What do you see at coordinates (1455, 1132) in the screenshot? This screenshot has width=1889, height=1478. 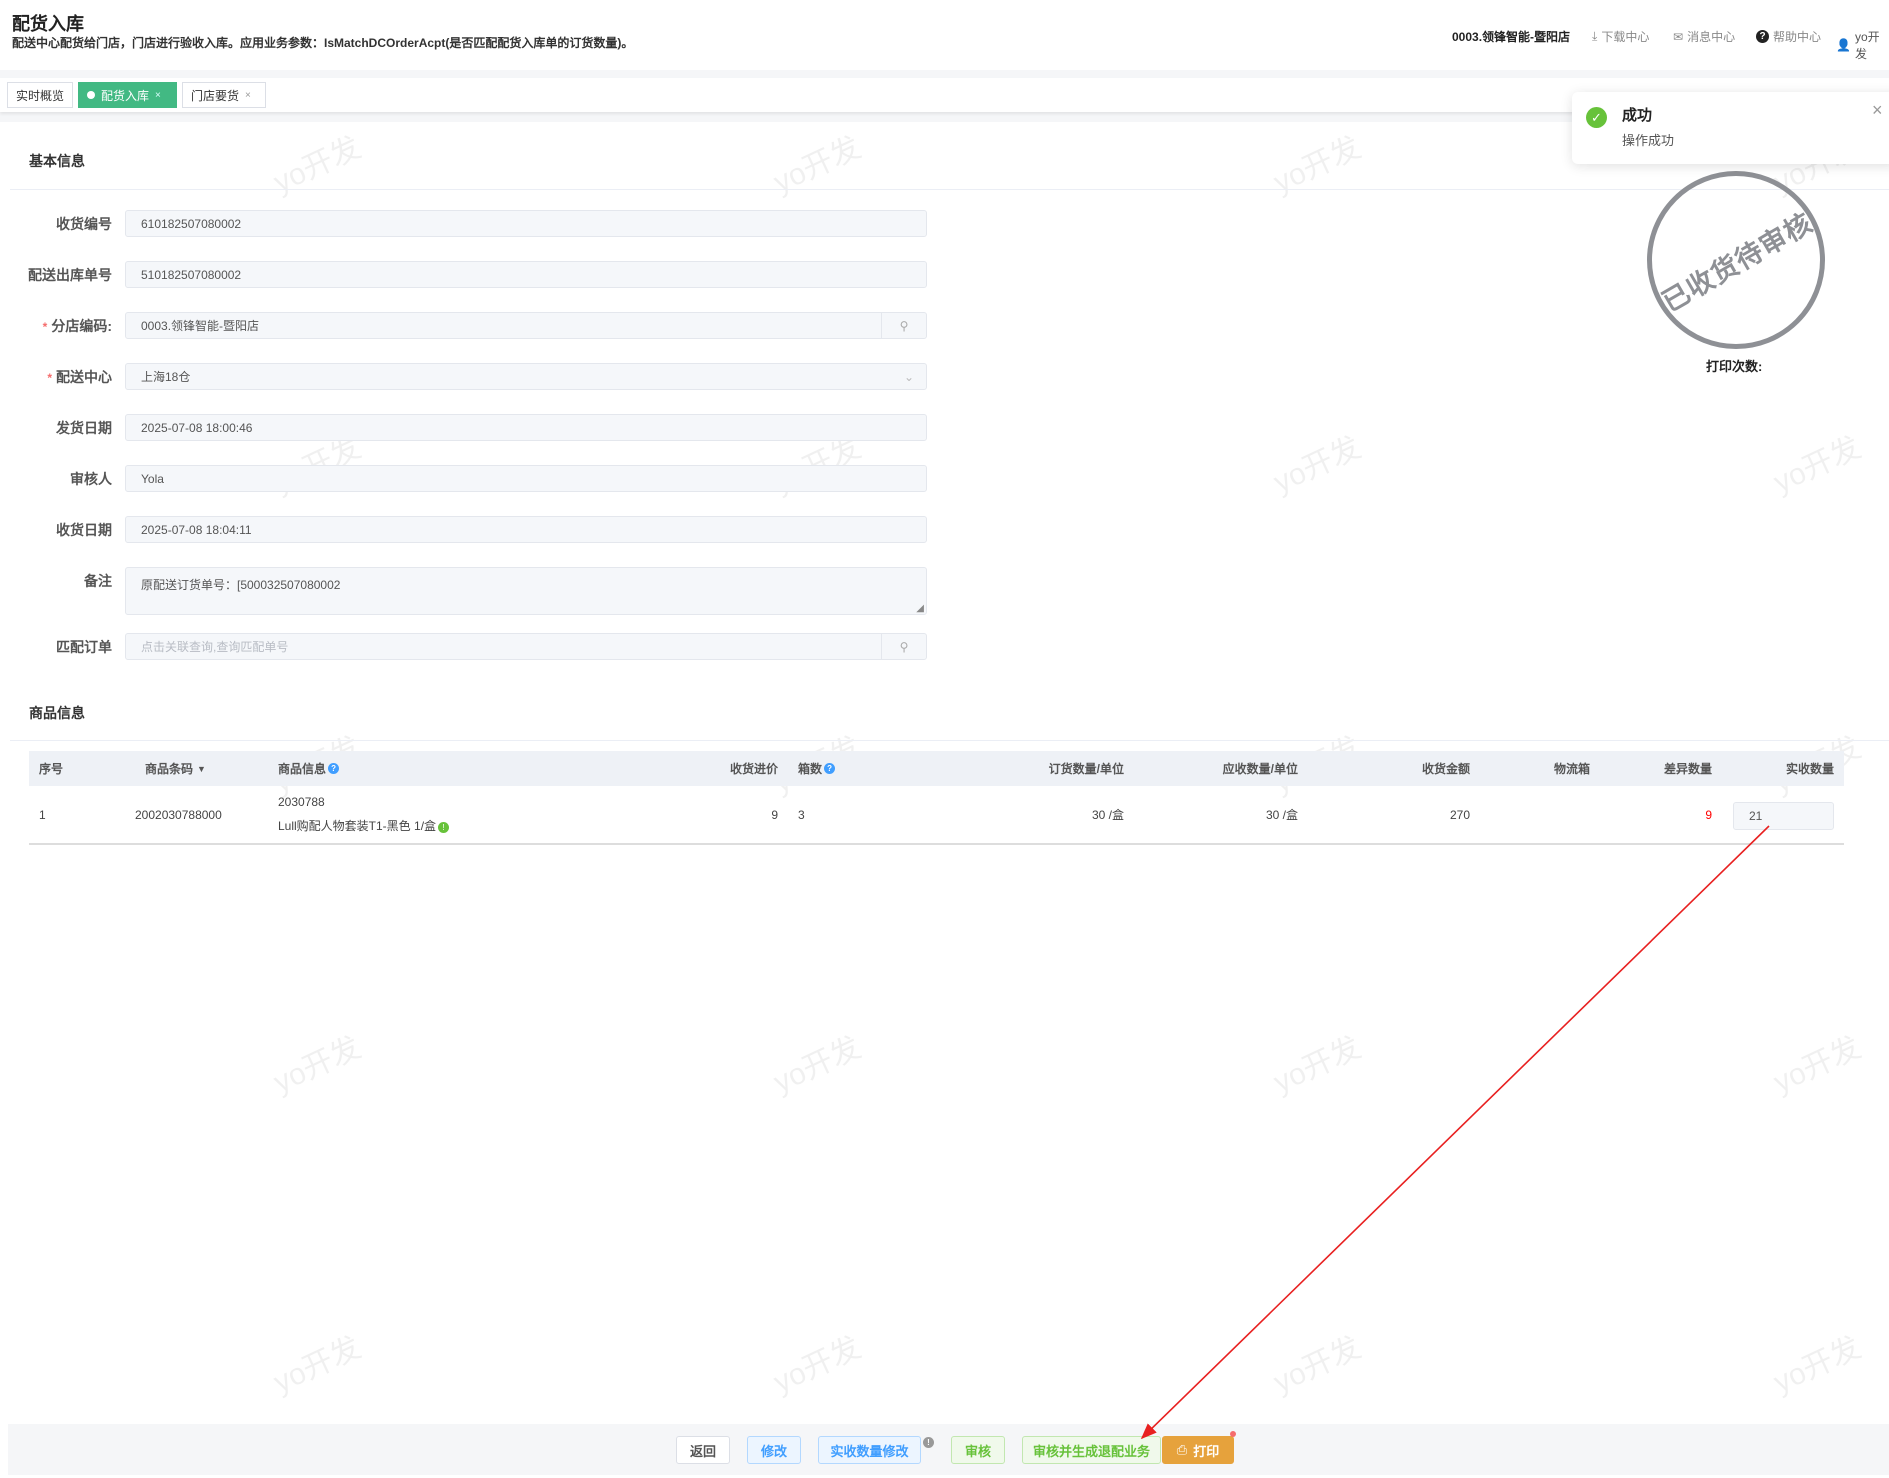 I see `arrow-line` at bounding box center [1455, 1132].